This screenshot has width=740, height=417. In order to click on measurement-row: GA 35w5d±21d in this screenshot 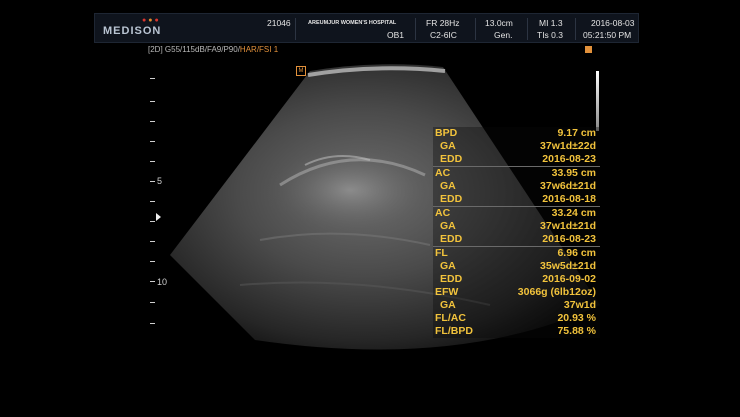, I will do `click(516, 266)`.